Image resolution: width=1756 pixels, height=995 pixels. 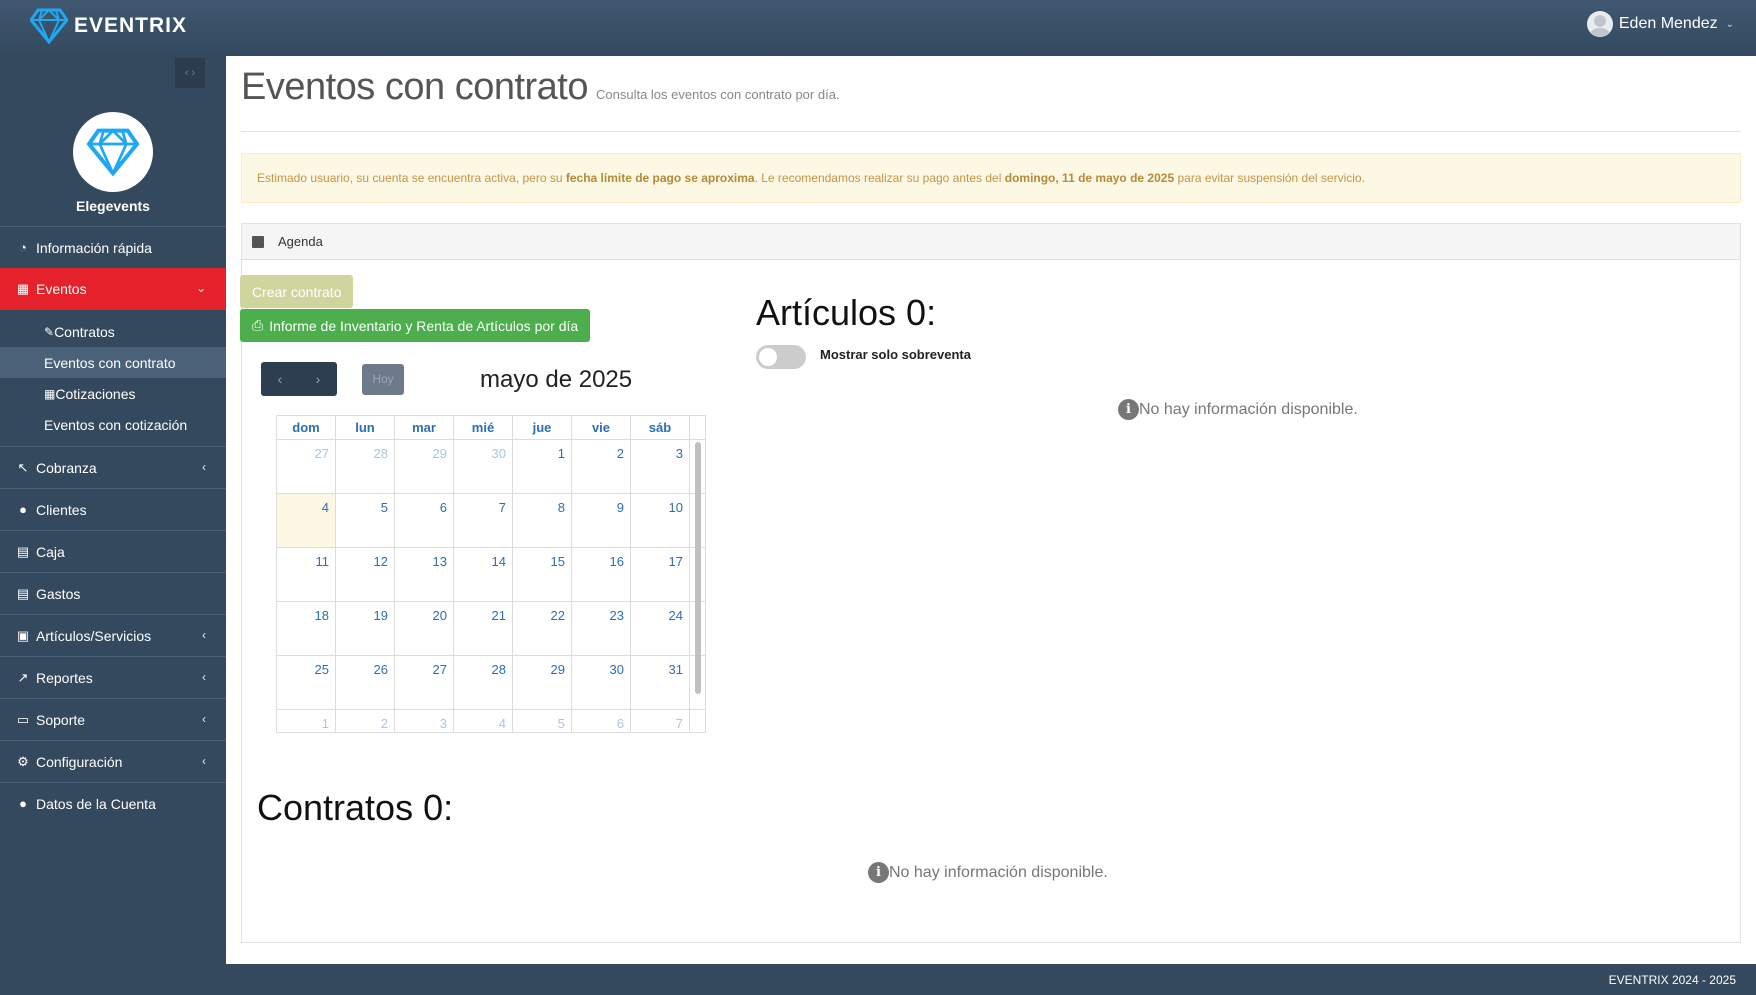 I want to click on alert-text: para evitar suspensión del servicio., so click(x=1269, y=178).